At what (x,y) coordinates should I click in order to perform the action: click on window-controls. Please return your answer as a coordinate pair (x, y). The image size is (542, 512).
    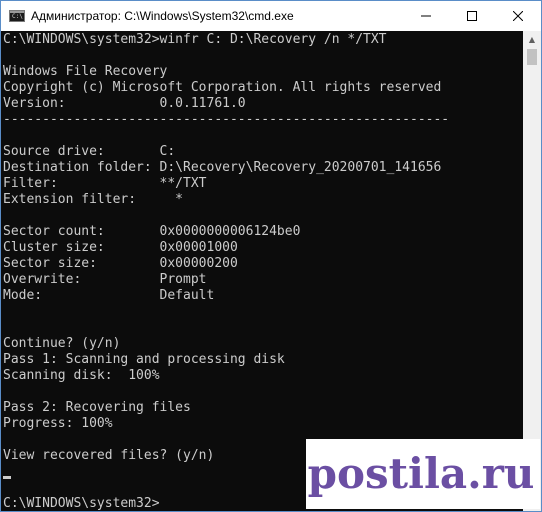
    Looking at the image, I should click on (472, 16).